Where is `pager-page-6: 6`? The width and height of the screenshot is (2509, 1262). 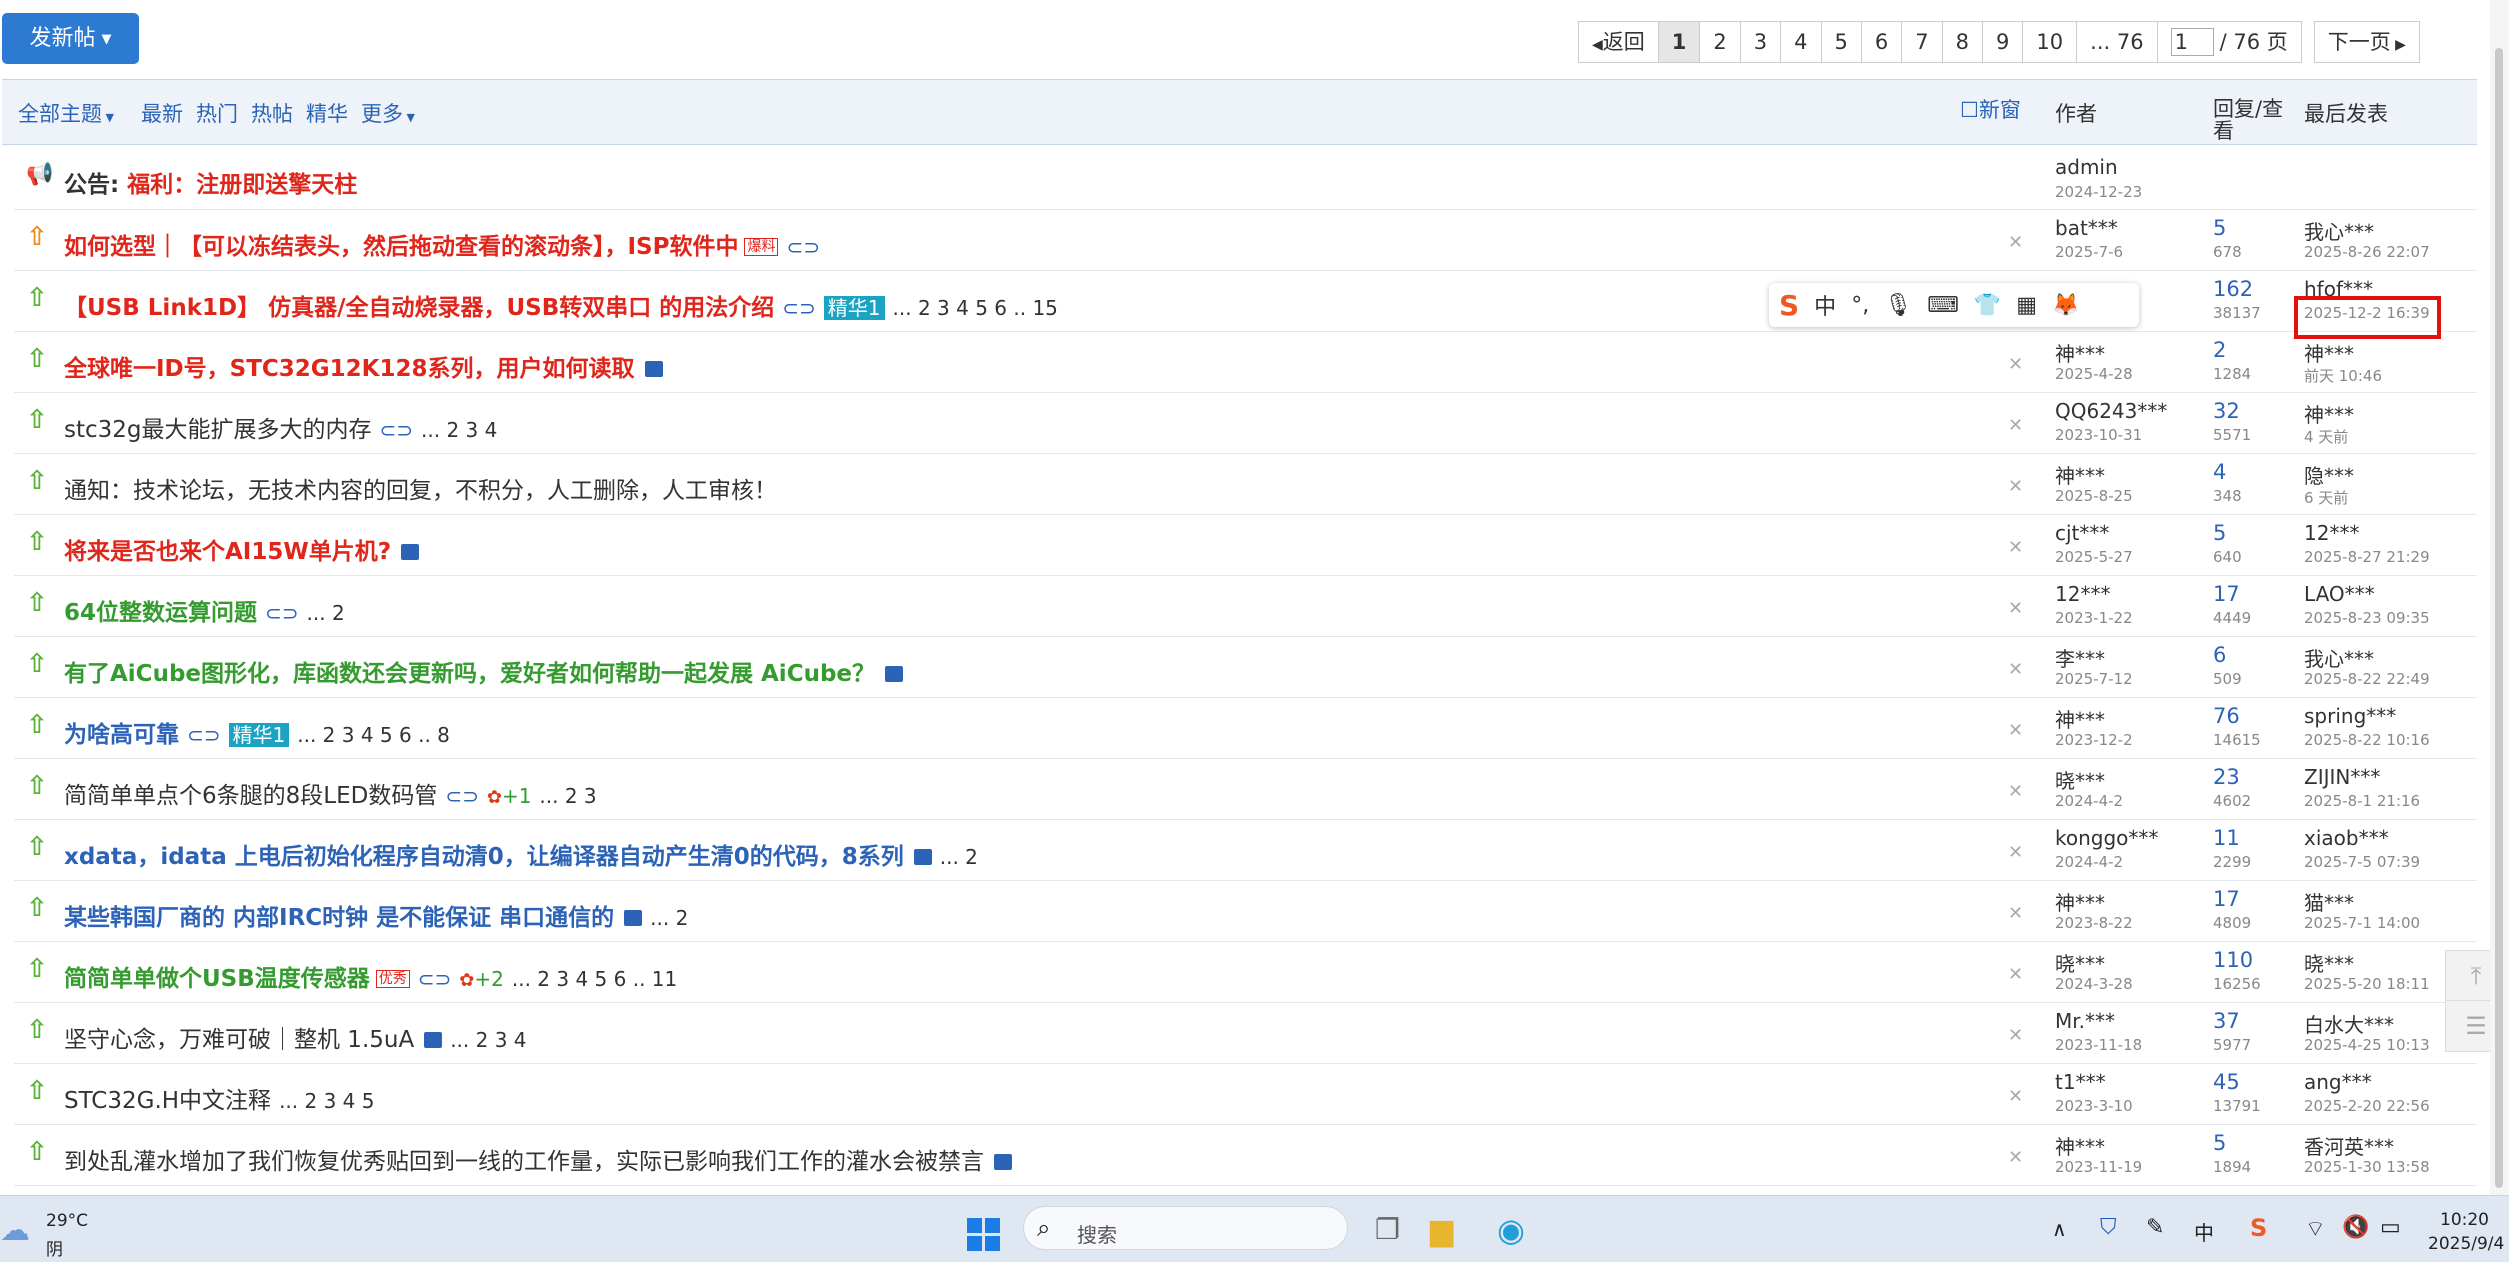 pager-page-6: 6 is located at coordinates (1881, 42).